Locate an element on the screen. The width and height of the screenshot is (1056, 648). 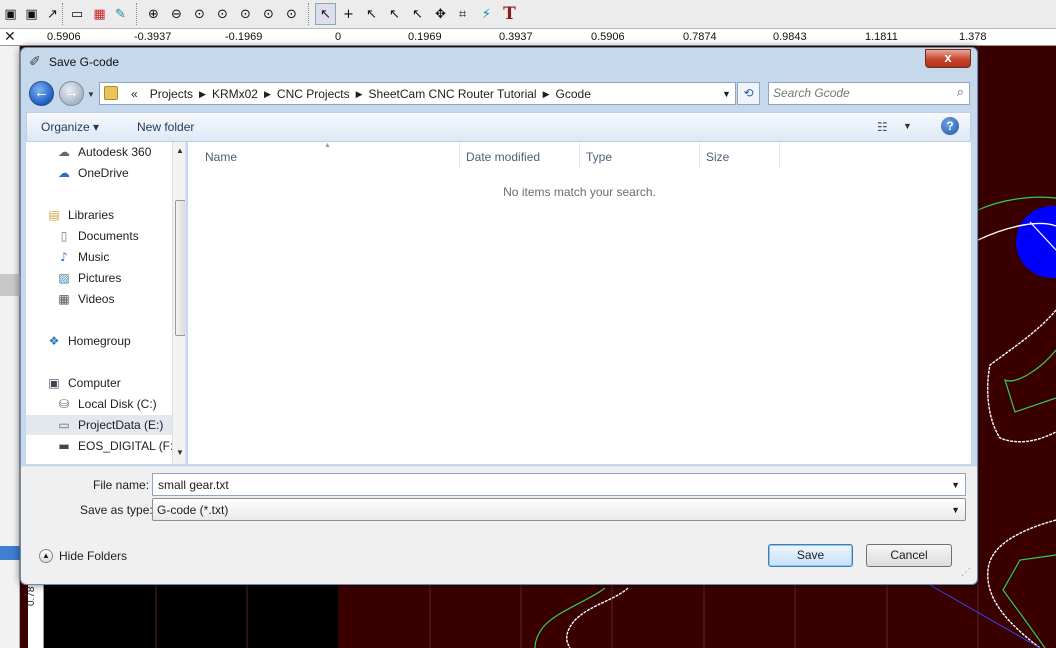
scrollbar-thumb is located at coordinates (180, 268).